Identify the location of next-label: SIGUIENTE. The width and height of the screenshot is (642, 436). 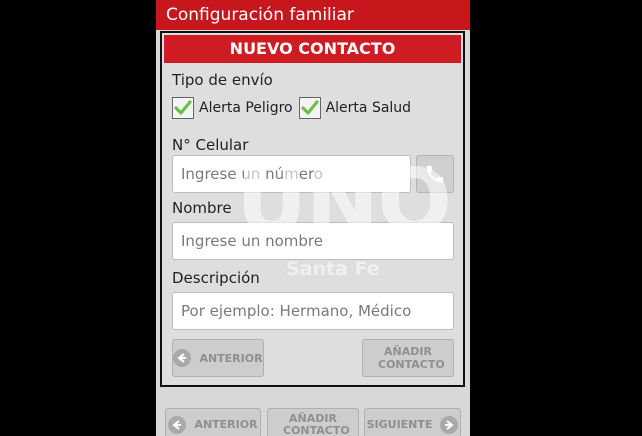
(399, 424).